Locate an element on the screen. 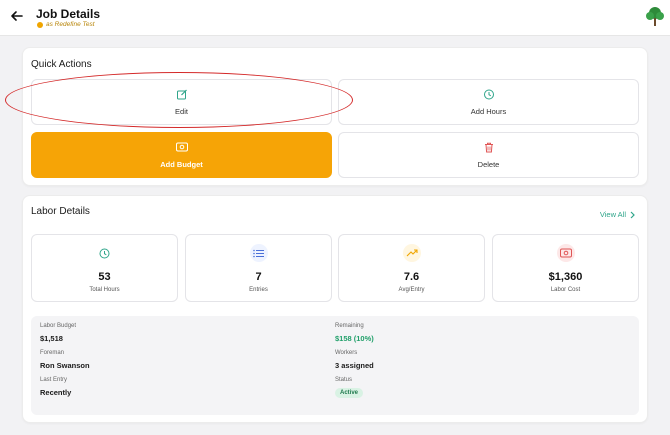 Image resolution: width=670 pixels, height=435 pixels. stat-label: Labor Cost is located at coordinates (565, 290).